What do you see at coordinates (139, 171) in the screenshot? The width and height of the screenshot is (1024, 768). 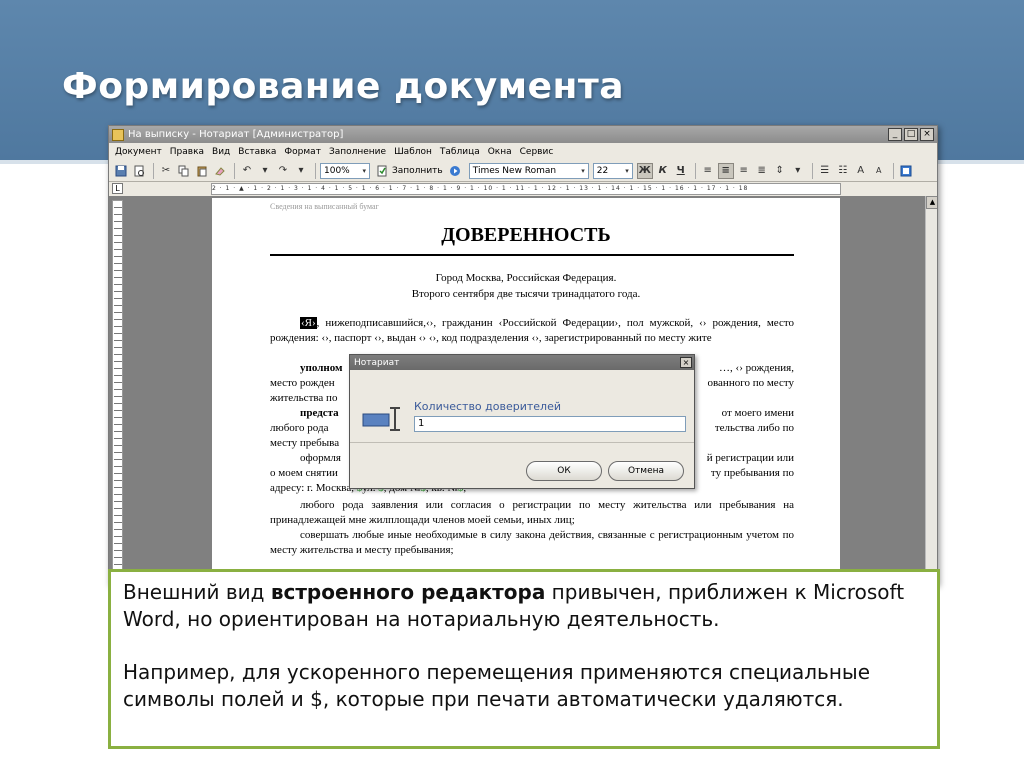 I see `print-preview-icon` at bounding box center [139, 171].